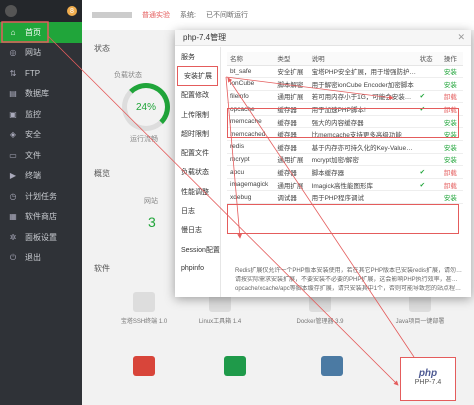  I want to click on table-row: fileinfo 通用扩展 若可用内存小于1G，可能会安装不上 ✔ 卸载, so click(345, 97).